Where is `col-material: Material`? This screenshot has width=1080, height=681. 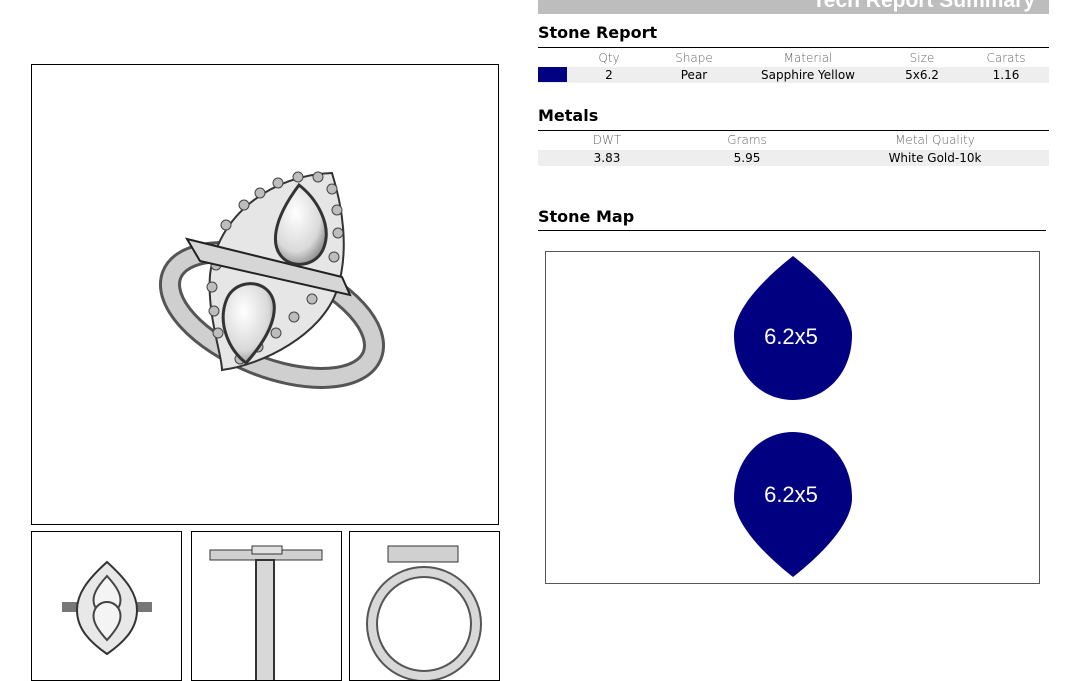 col-material: Material is located at coordinates (808, 58).